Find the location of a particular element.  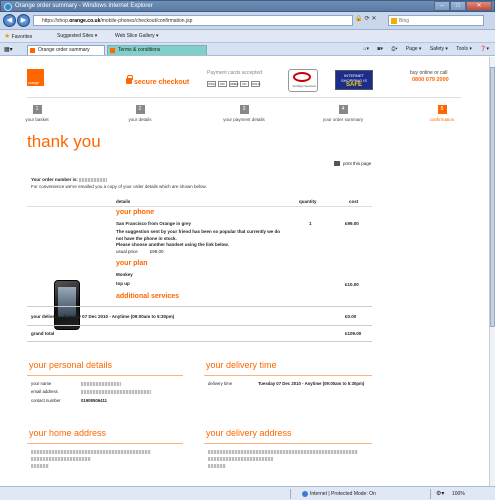

verisign-badge: VeriSign Secured is located at coordinates (303, 80).